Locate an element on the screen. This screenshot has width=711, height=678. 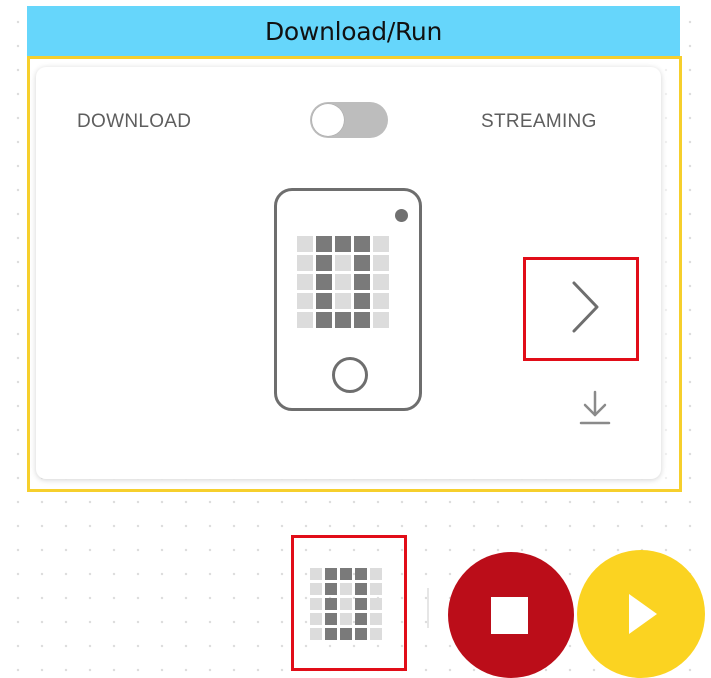
stop-button is located at coordinates (511, 615).